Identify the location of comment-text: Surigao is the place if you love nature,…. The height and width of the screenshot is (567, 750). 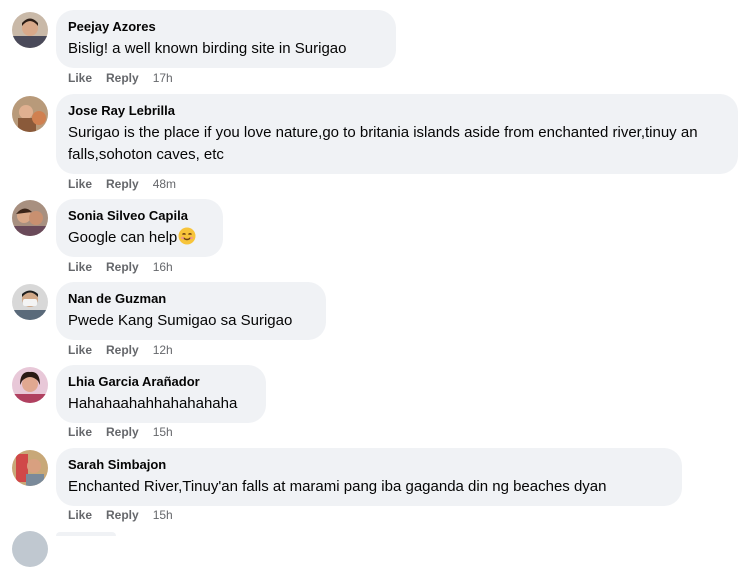
(383, 143).